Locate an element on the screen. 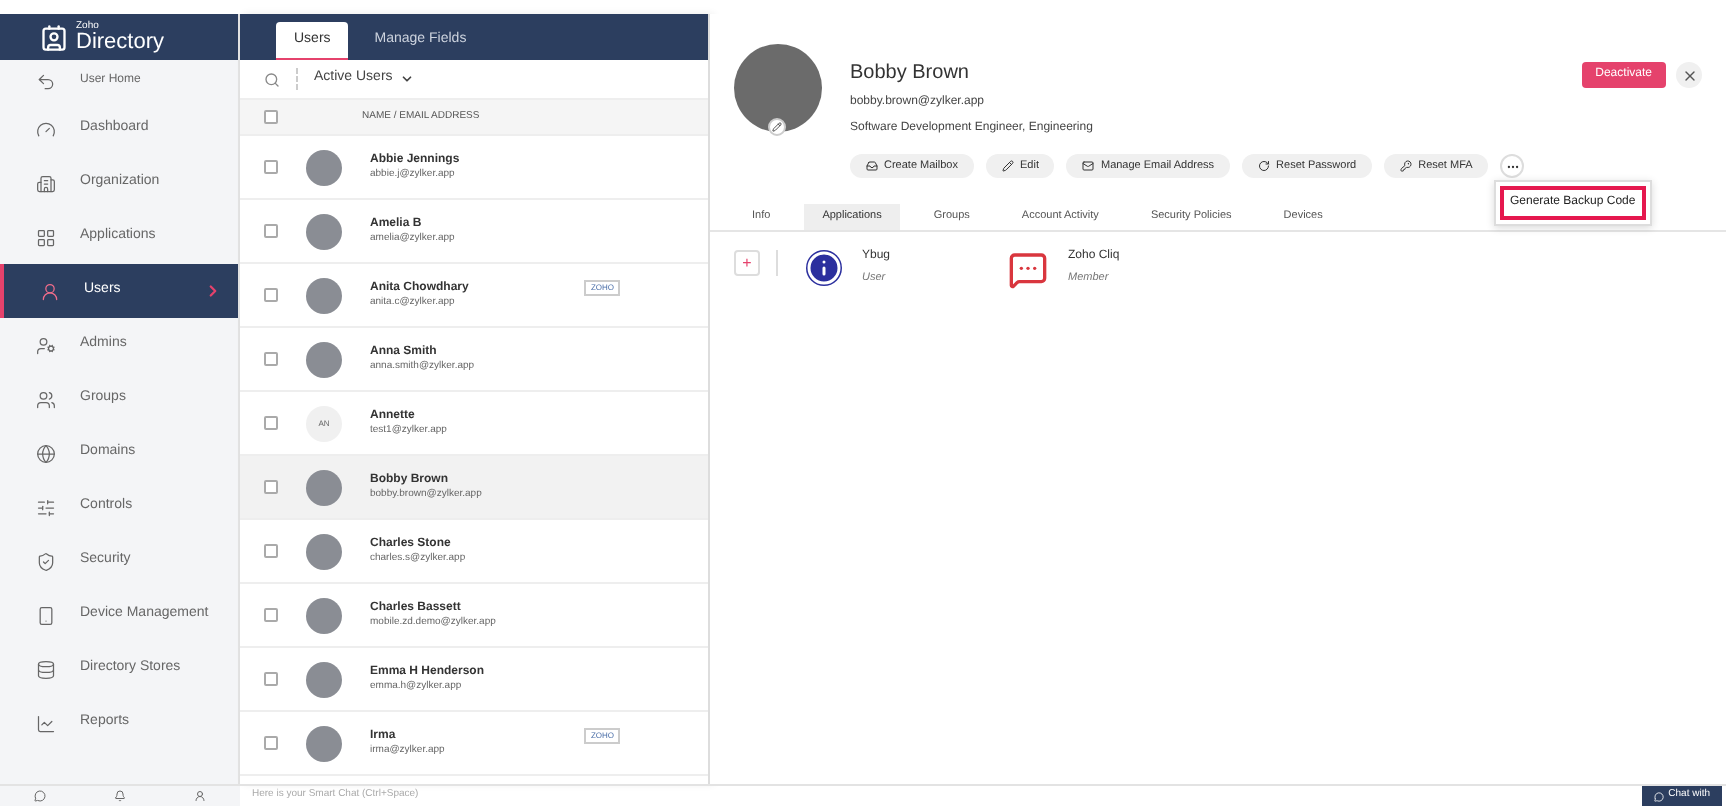 Image resolution: width=1726 pixels, height=806 pixels. bell-icon is located at coordinates (120, 796).